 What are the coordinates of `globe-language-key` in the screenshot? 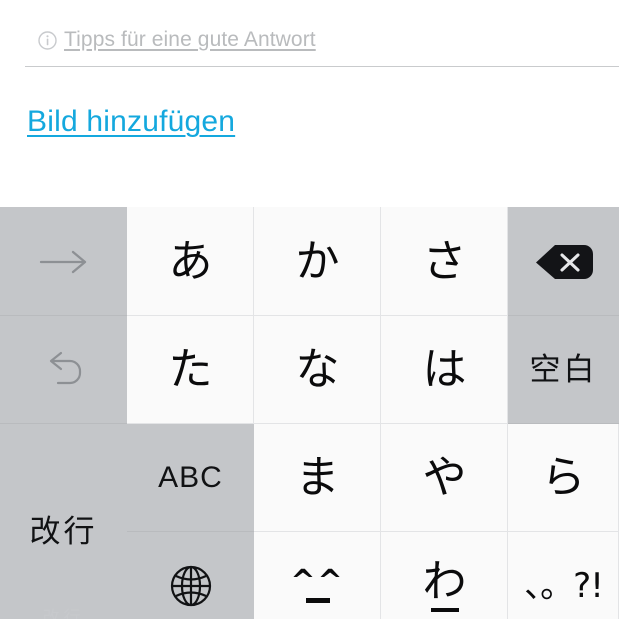 It's located at (190, 575).